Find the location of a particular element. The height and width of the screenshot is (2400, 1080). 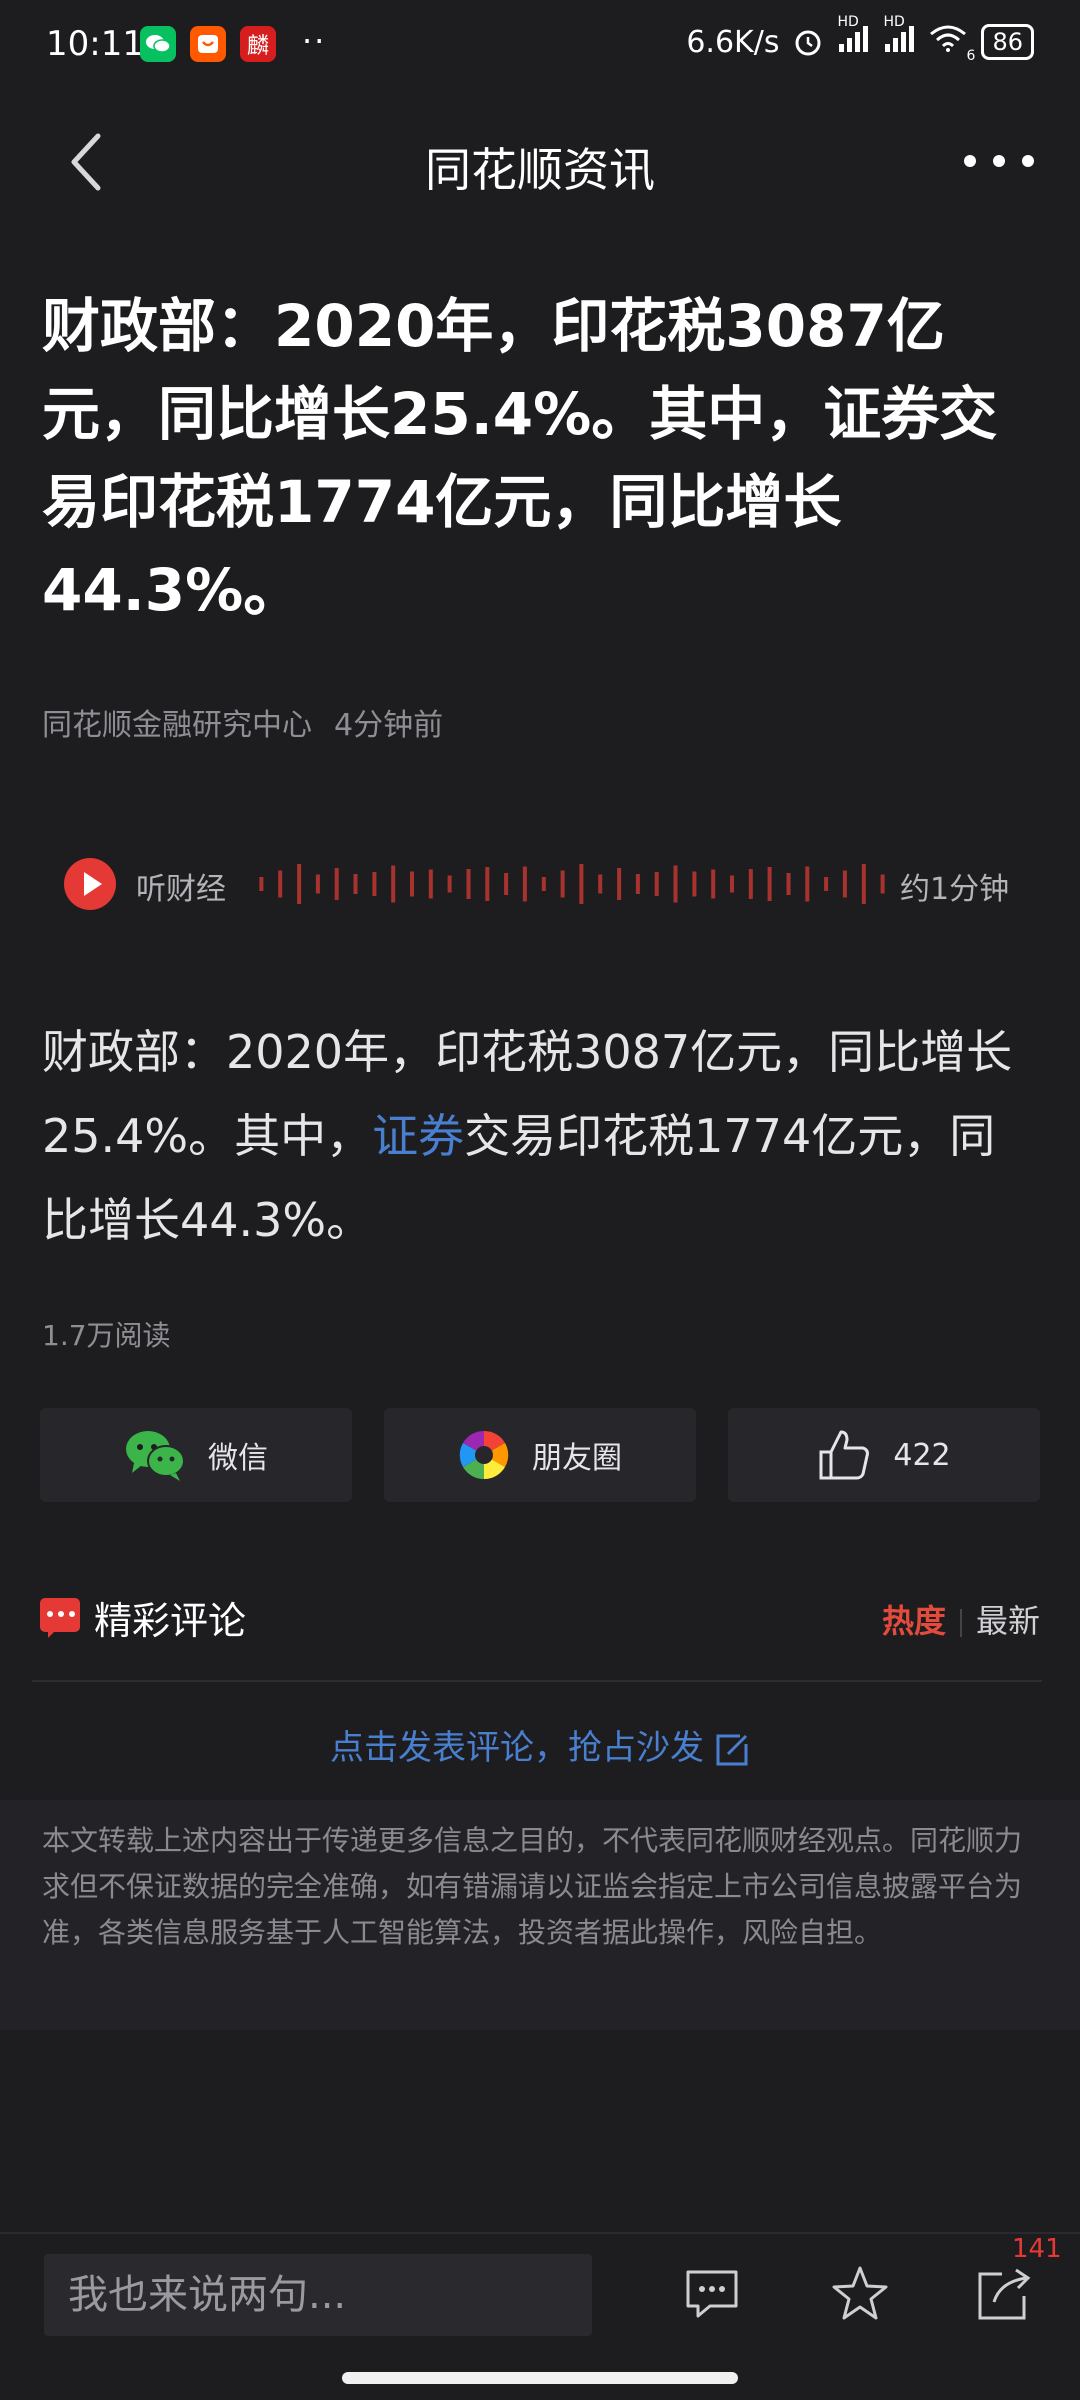

signal-icon: HD is located at coordinates (853, 36).